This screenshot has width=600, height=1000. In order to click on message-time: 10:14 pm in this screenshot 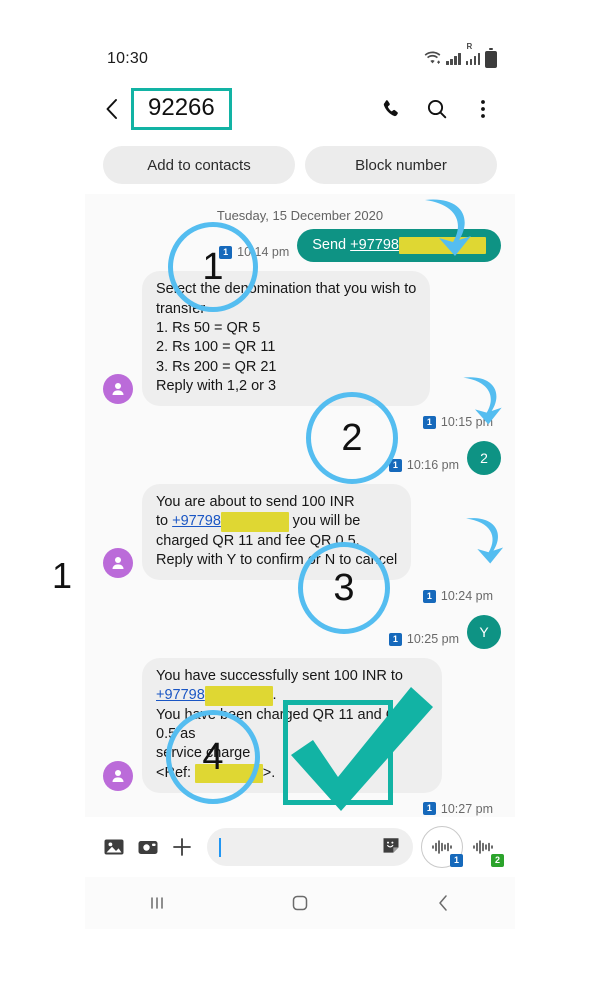, I will do `click(263, 252)`.